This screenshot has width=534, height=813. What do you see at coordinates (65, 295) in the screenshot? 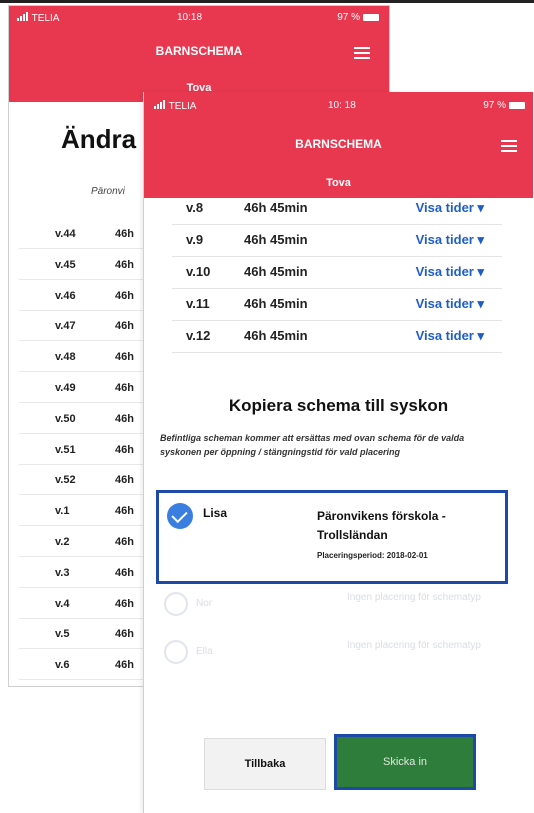
I see `week-number: v.46` at bounding box center [65, 295].